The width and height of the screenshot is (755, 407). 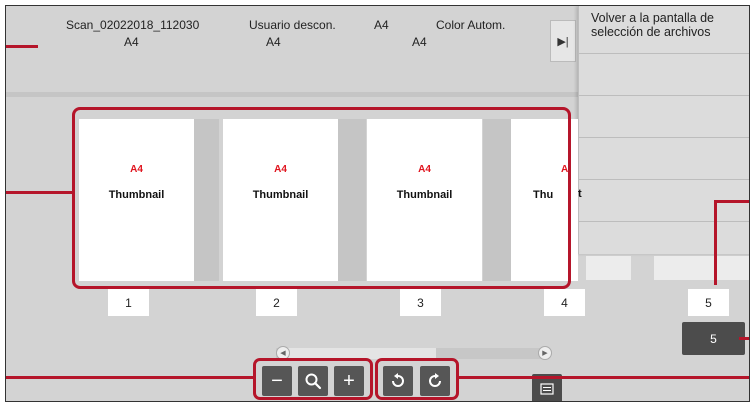 I want to click on page-number: 4, so click(x=564, y=302).